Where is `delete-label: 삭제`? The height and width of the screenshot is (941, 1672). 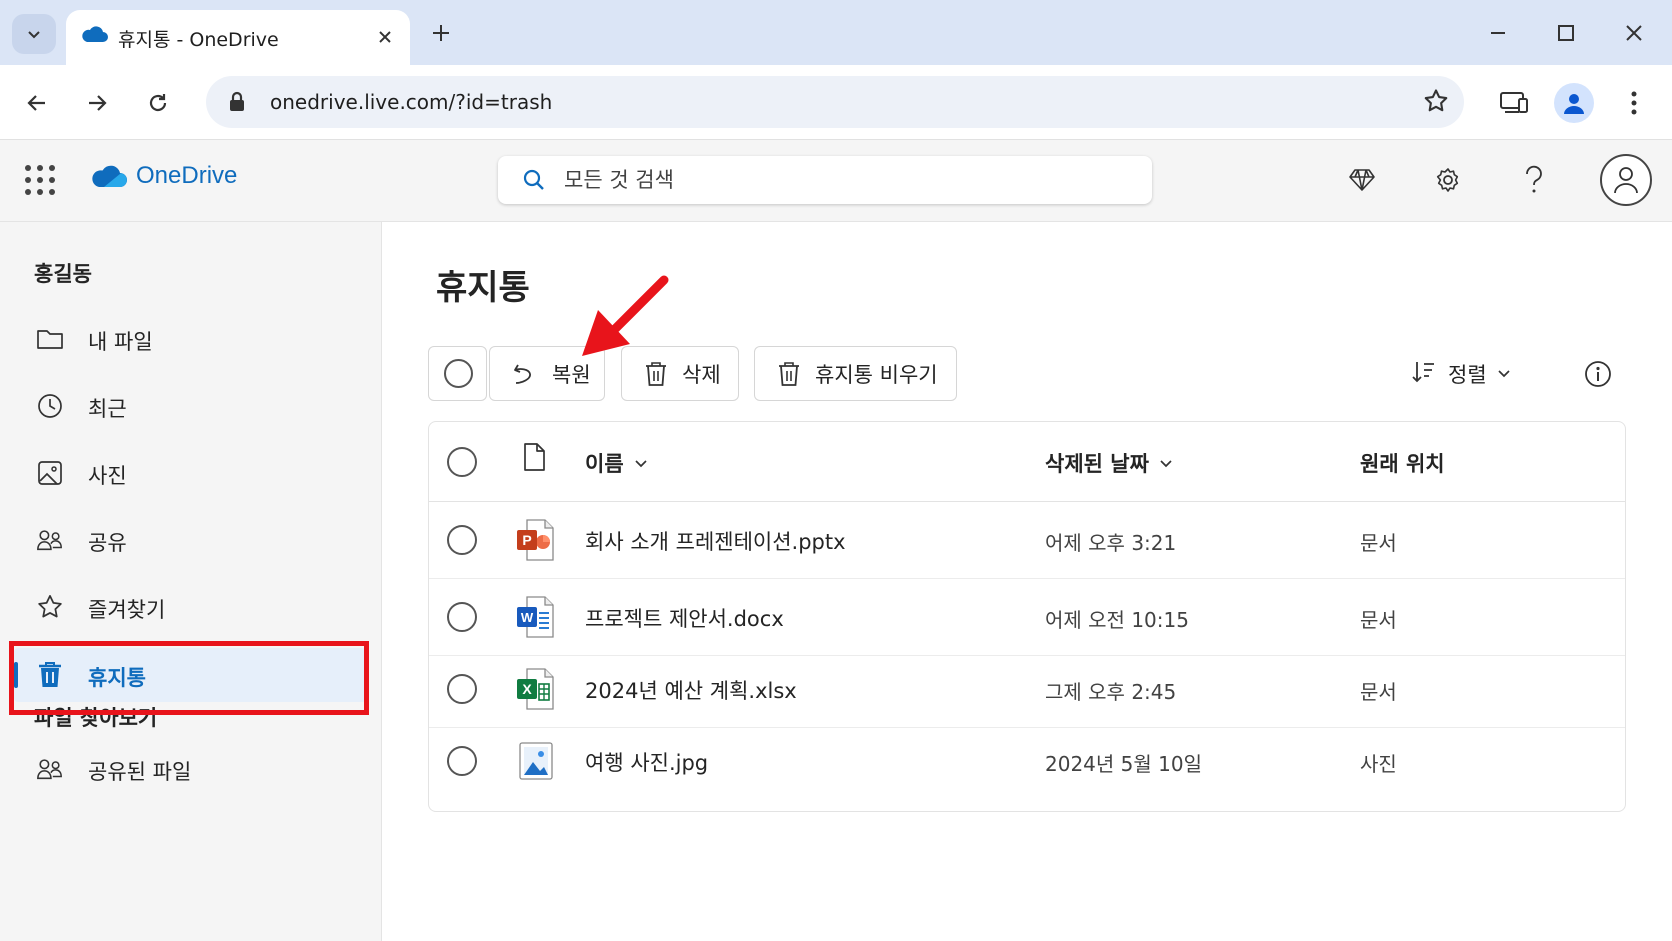 delete-label: 삭제 is located at coordinates (701, 374).